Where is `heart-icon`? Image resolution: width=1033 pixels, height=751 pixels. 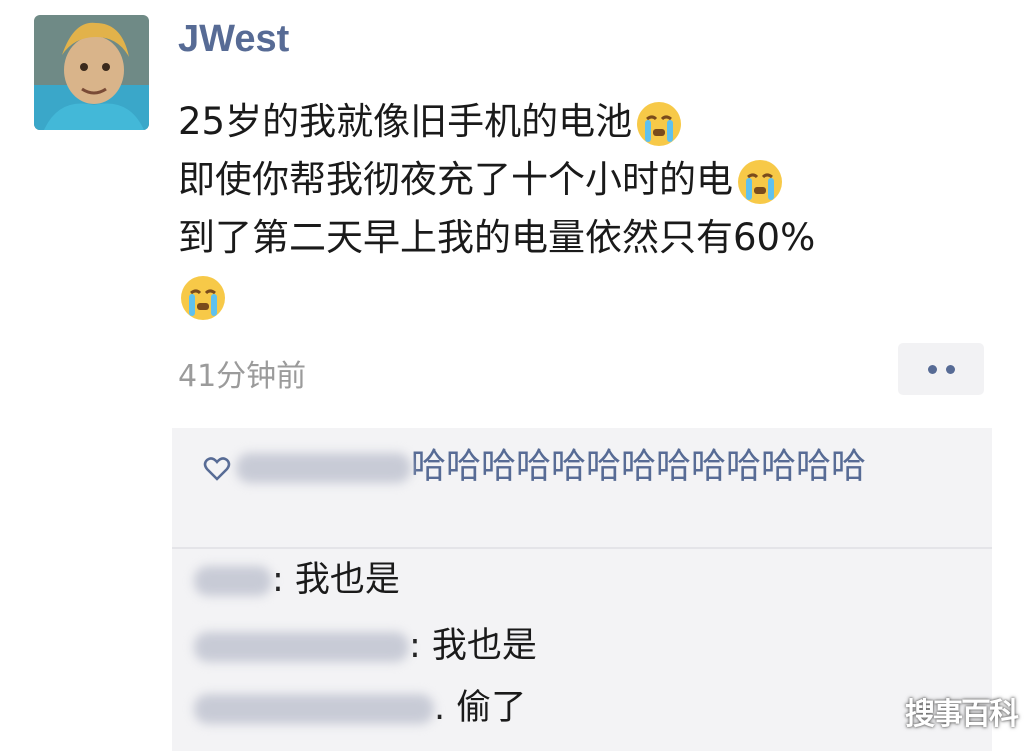 heart-icon is located at coordinates (217, 469).